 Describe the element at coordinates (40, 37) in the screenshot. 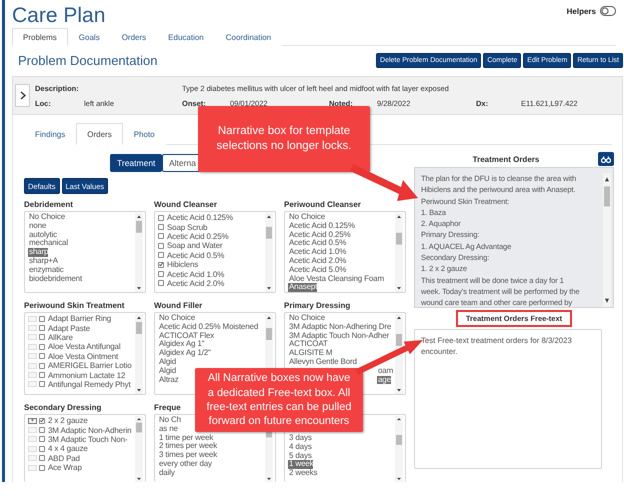

I see `tab: Problems` at that location.